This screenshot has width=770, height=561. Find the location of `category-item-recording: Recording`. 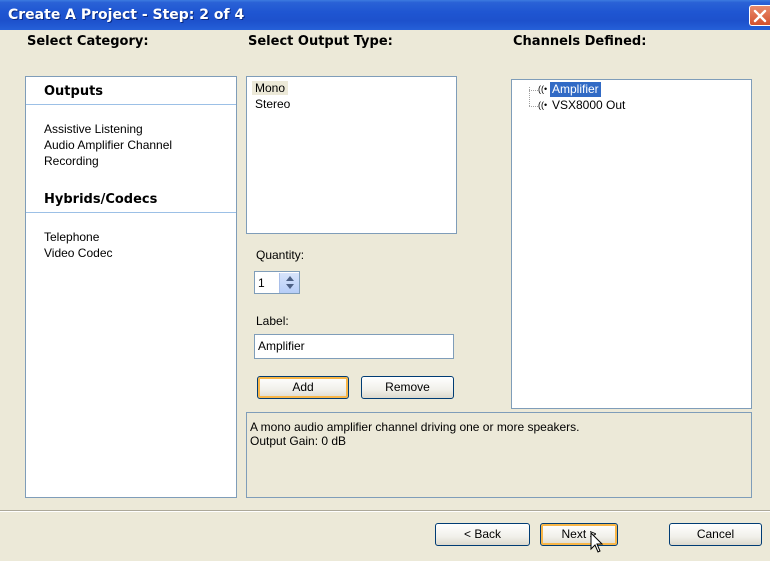

category-item-recording: Recording is located at coordinates (71, 161).